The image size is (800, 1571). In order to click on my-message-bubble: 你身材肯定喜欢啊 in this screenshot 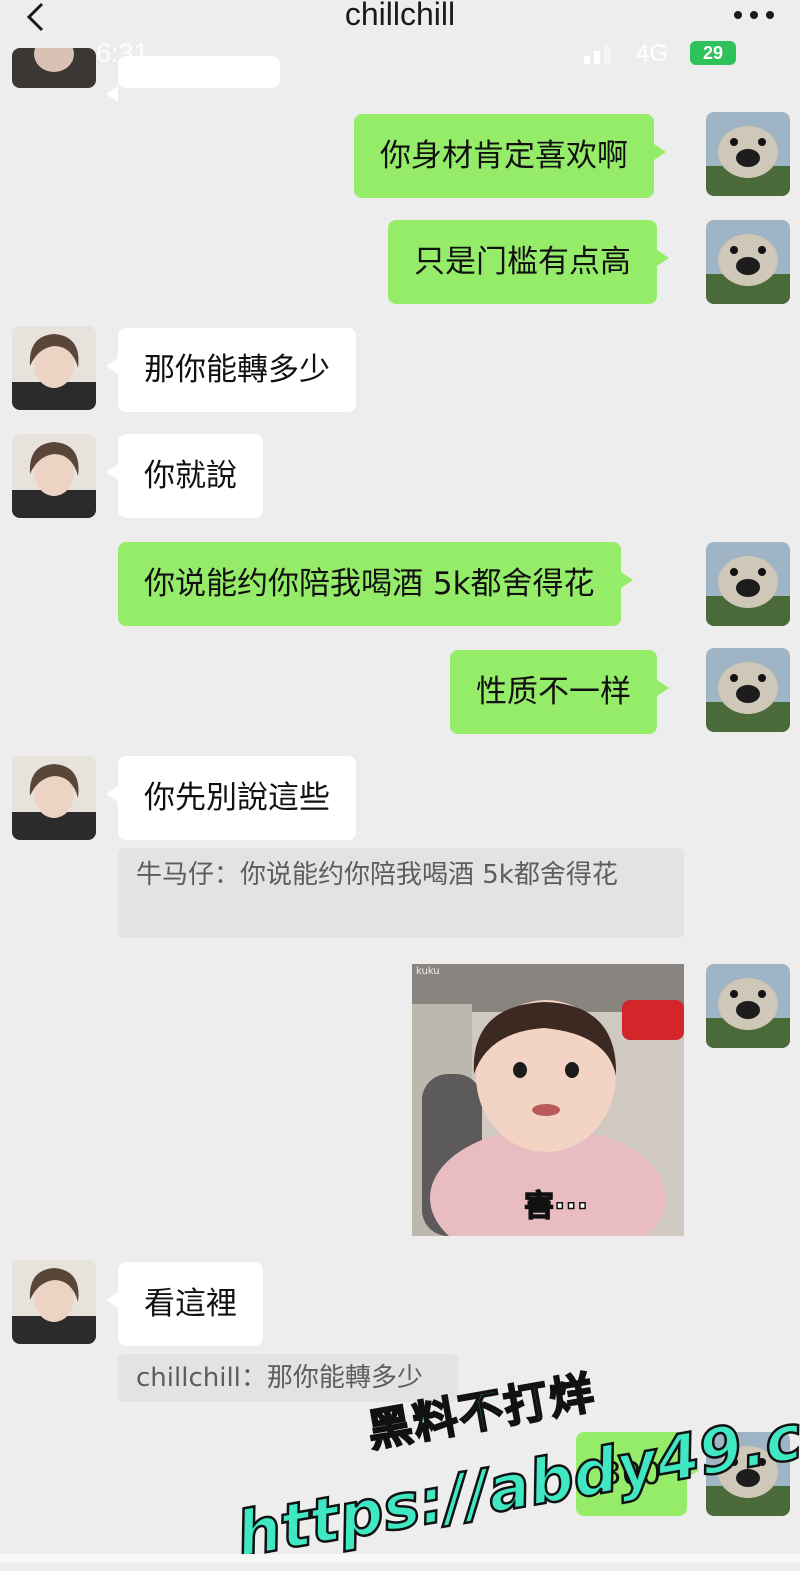, I will do `click(510, 156)`.